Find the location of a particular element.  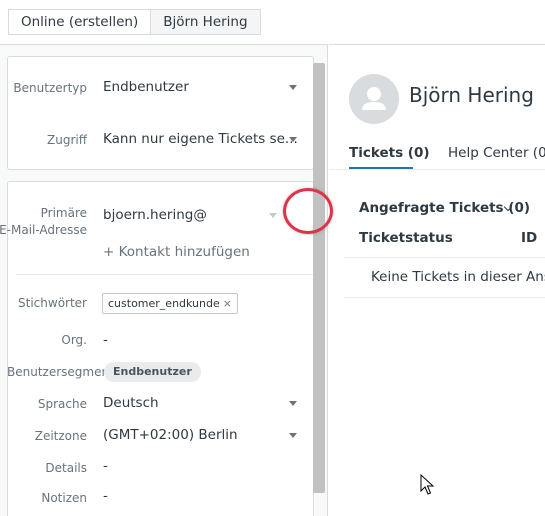

segment-label: Benutzersegmen is located at coordinates (58, 372).